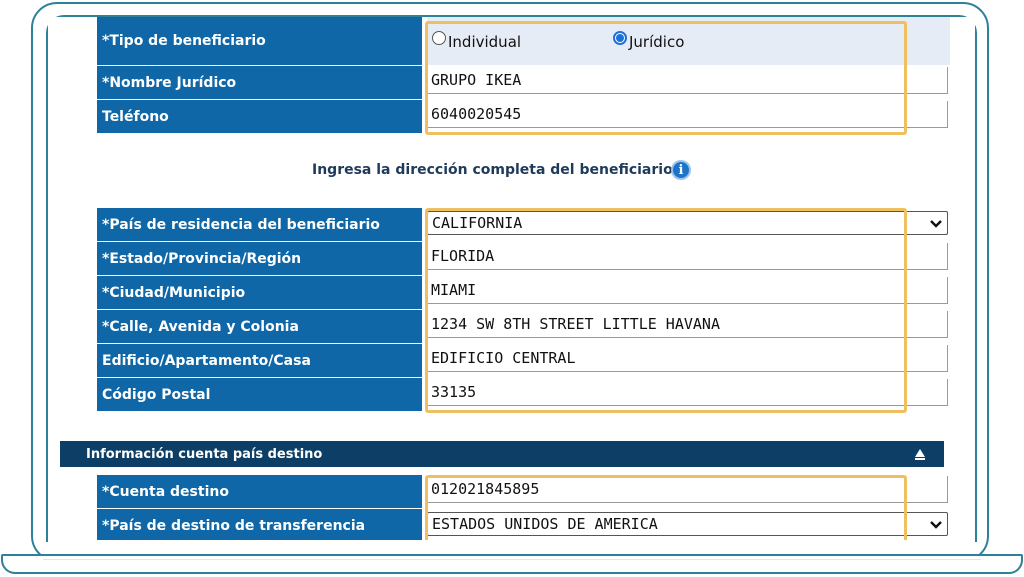 This screenshot has height=577, width=1024. I want to click on beneficiary-phone-input: 6040020545, so click(687, 114).